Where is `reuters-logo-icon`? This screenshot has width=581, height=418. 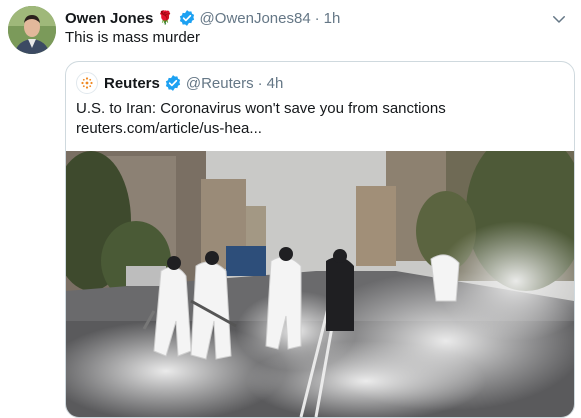
reuters-logo-icon is located at coordinates (87, 83).